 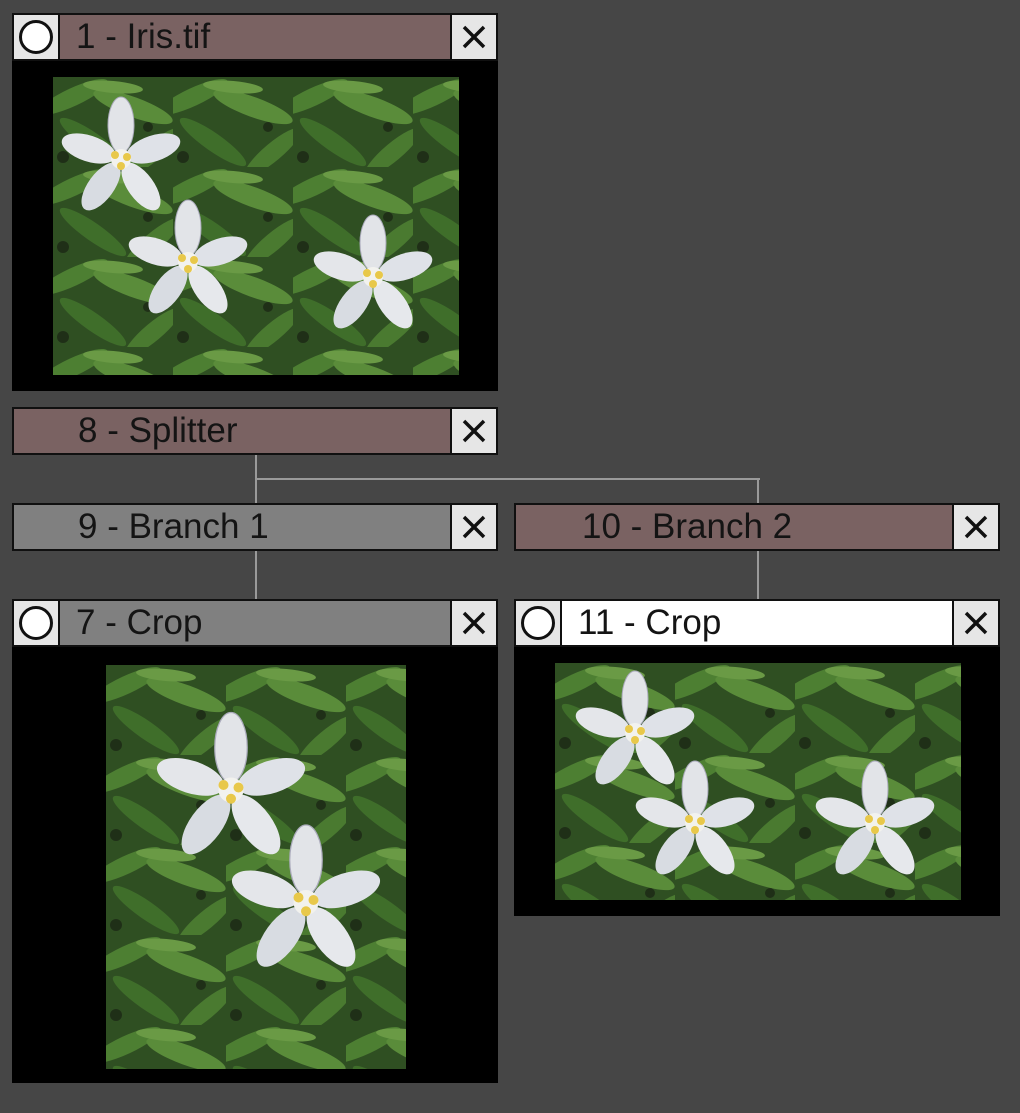 I want to click on crop11-image, so click(x=758, y=781).